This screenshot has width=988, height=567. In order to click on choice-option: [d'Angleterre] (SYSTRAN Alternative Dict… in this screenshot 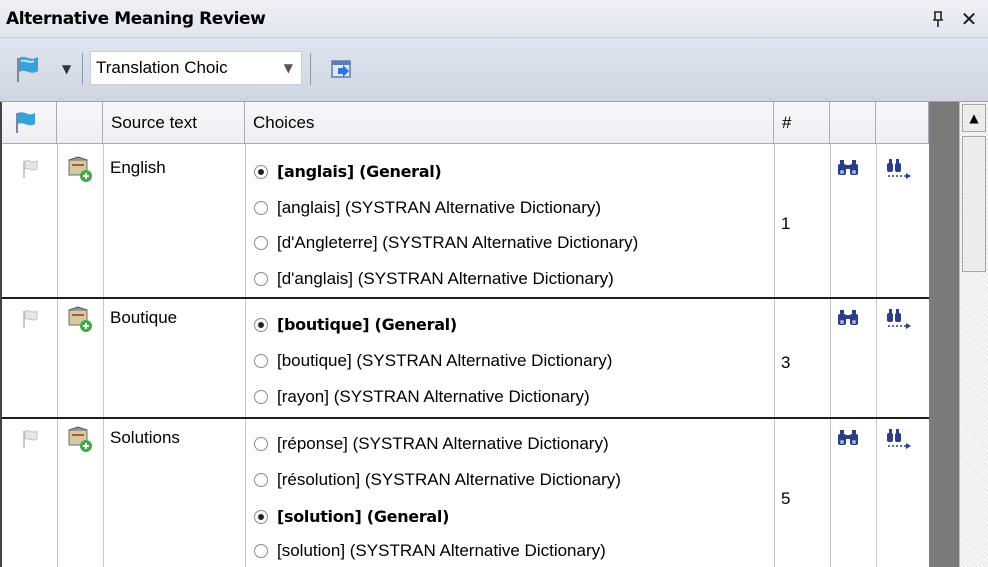, I will do `click(446, 246)`.